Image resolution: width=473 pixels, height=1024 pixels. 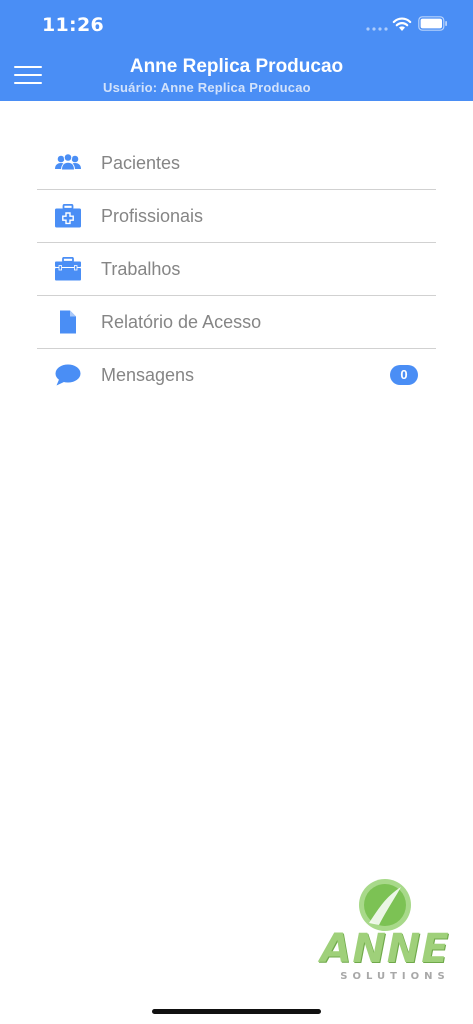 I want to click on menu-item-label: Pacientes, so click(x=141, y=163).